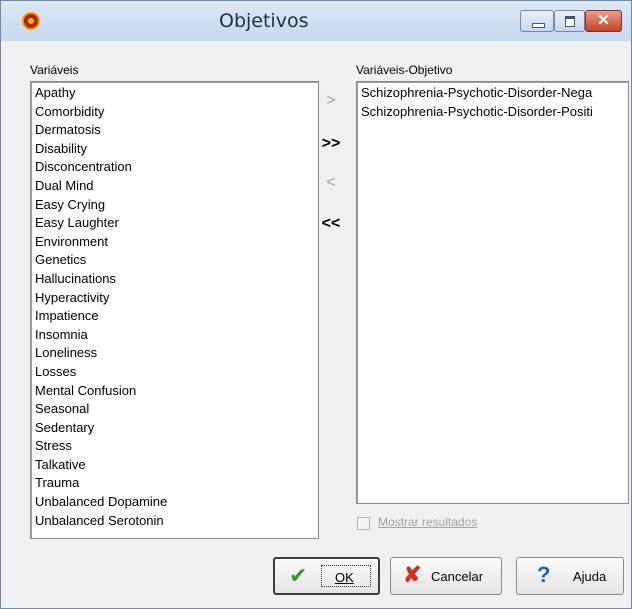 This screenshot has width=632, height=609. Describe the element at coordinates (176, 186) in the screenshot. I see `list-item: Dual Mind` at that location.